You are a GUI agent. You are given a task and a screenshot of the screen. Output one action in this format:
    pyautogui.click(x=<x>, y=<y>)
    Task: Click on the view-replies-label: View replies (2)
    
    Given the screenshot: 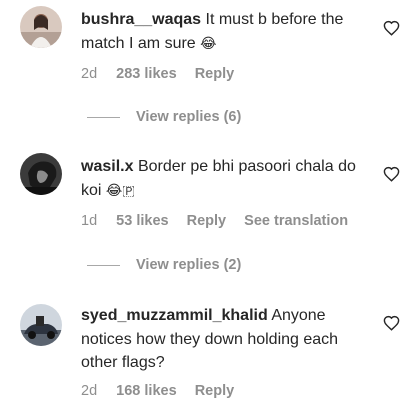 What is the action you would take?
    pyautogui.click(x=189, y=265)
    